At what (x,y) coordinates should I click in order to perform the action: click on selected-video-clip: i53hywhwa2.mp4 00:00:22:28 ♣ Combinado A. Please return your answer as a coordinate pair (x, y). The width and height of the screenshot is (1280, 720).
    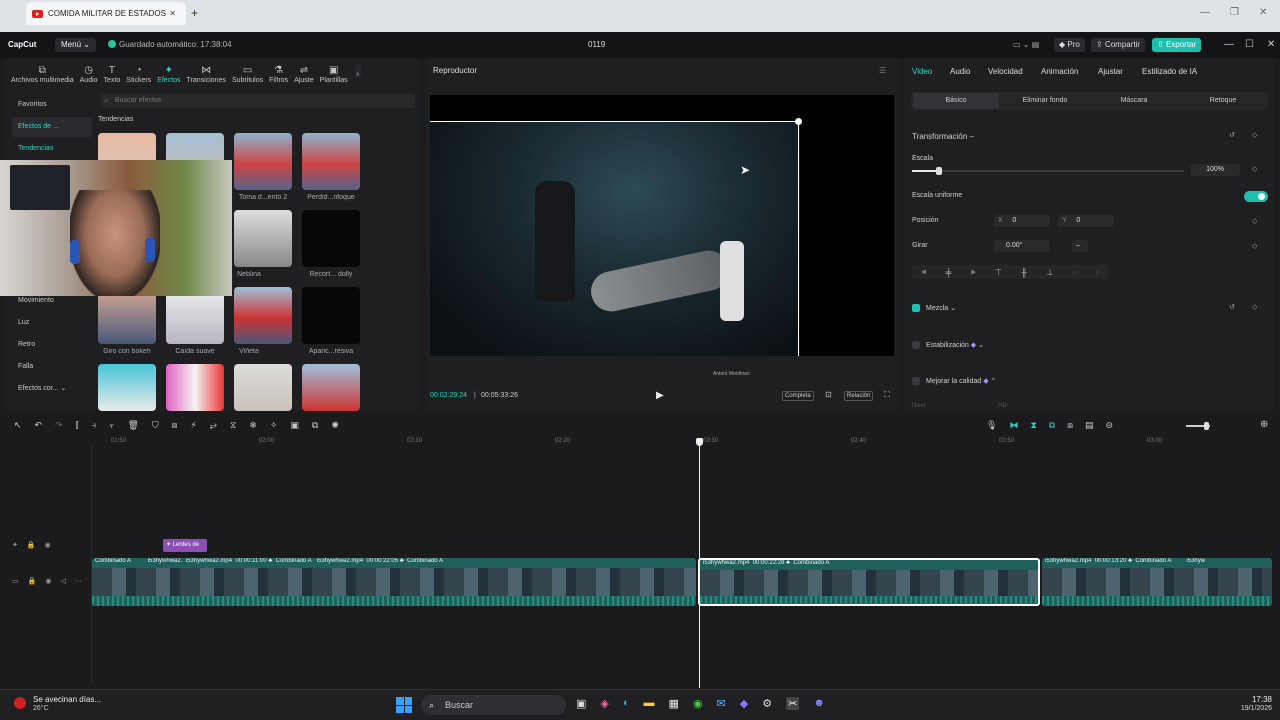
    Looking at the image, I should click on (869, 582).